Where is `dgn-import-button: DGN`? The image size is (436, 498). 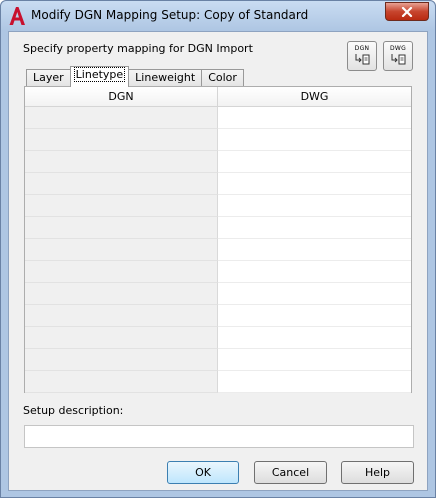
dgn-import-button: DGN is located at coordinates (362, 56).